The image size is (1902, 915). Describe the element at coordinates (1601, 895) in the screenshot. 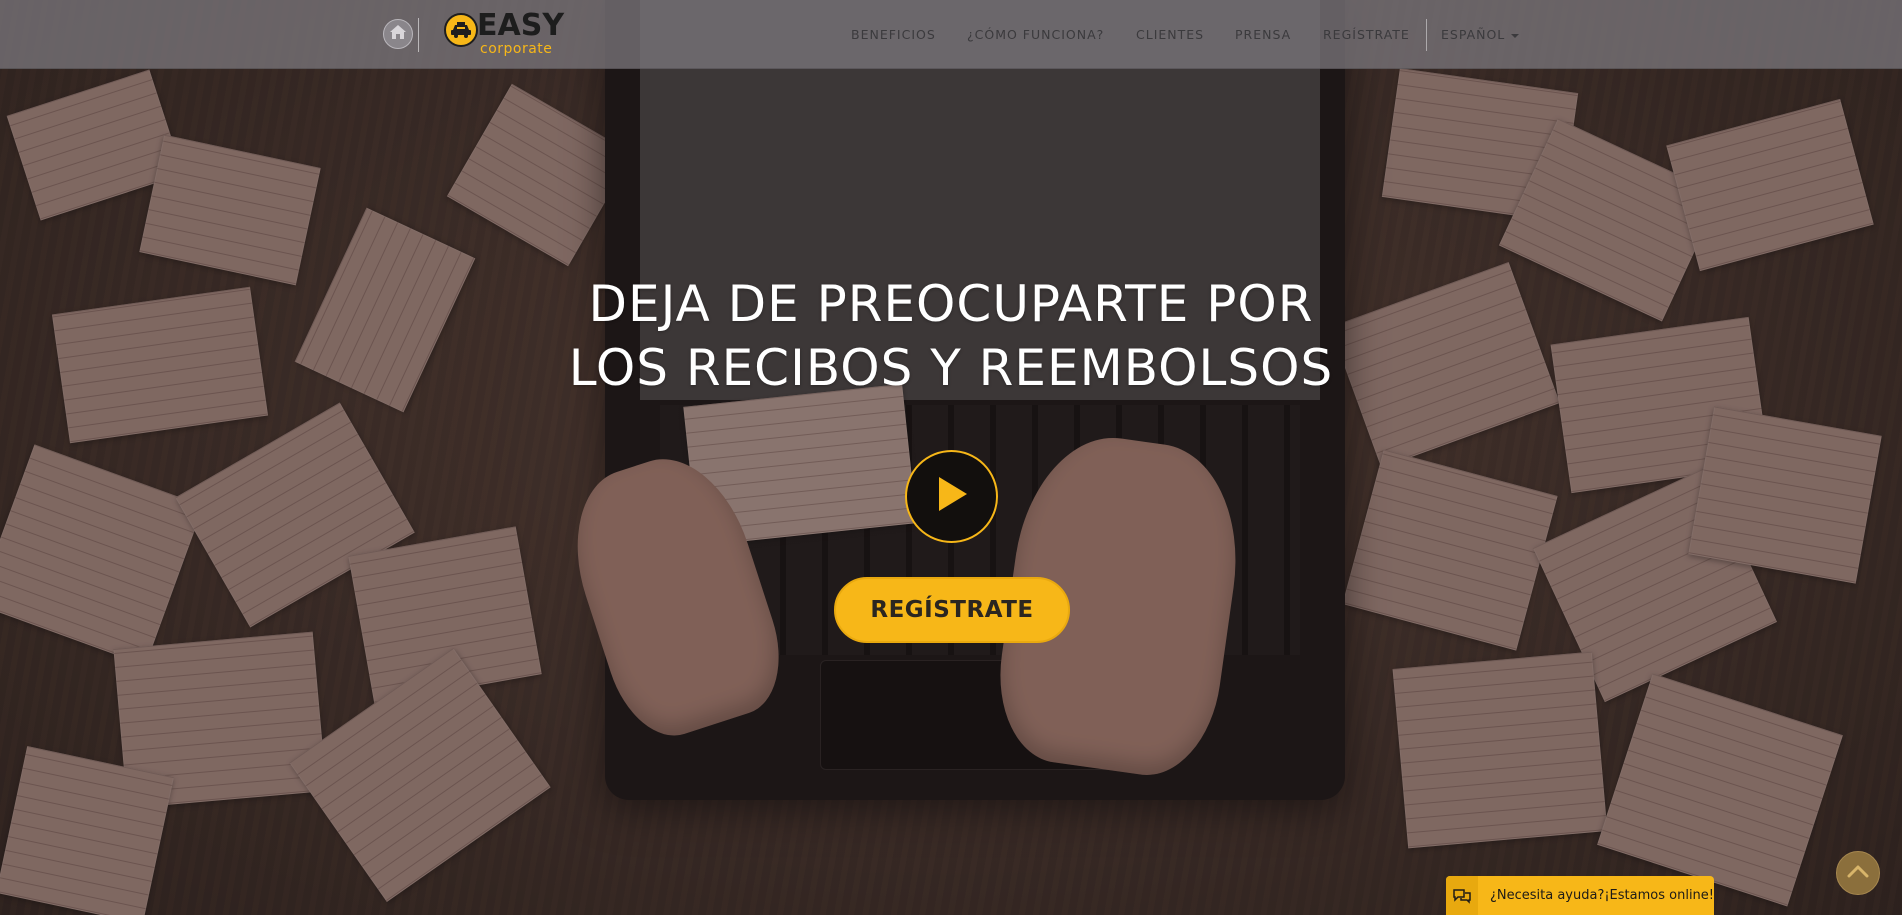

I see `chat-label: ¿Necesita ayuda?¡Estamos online!` at that location.